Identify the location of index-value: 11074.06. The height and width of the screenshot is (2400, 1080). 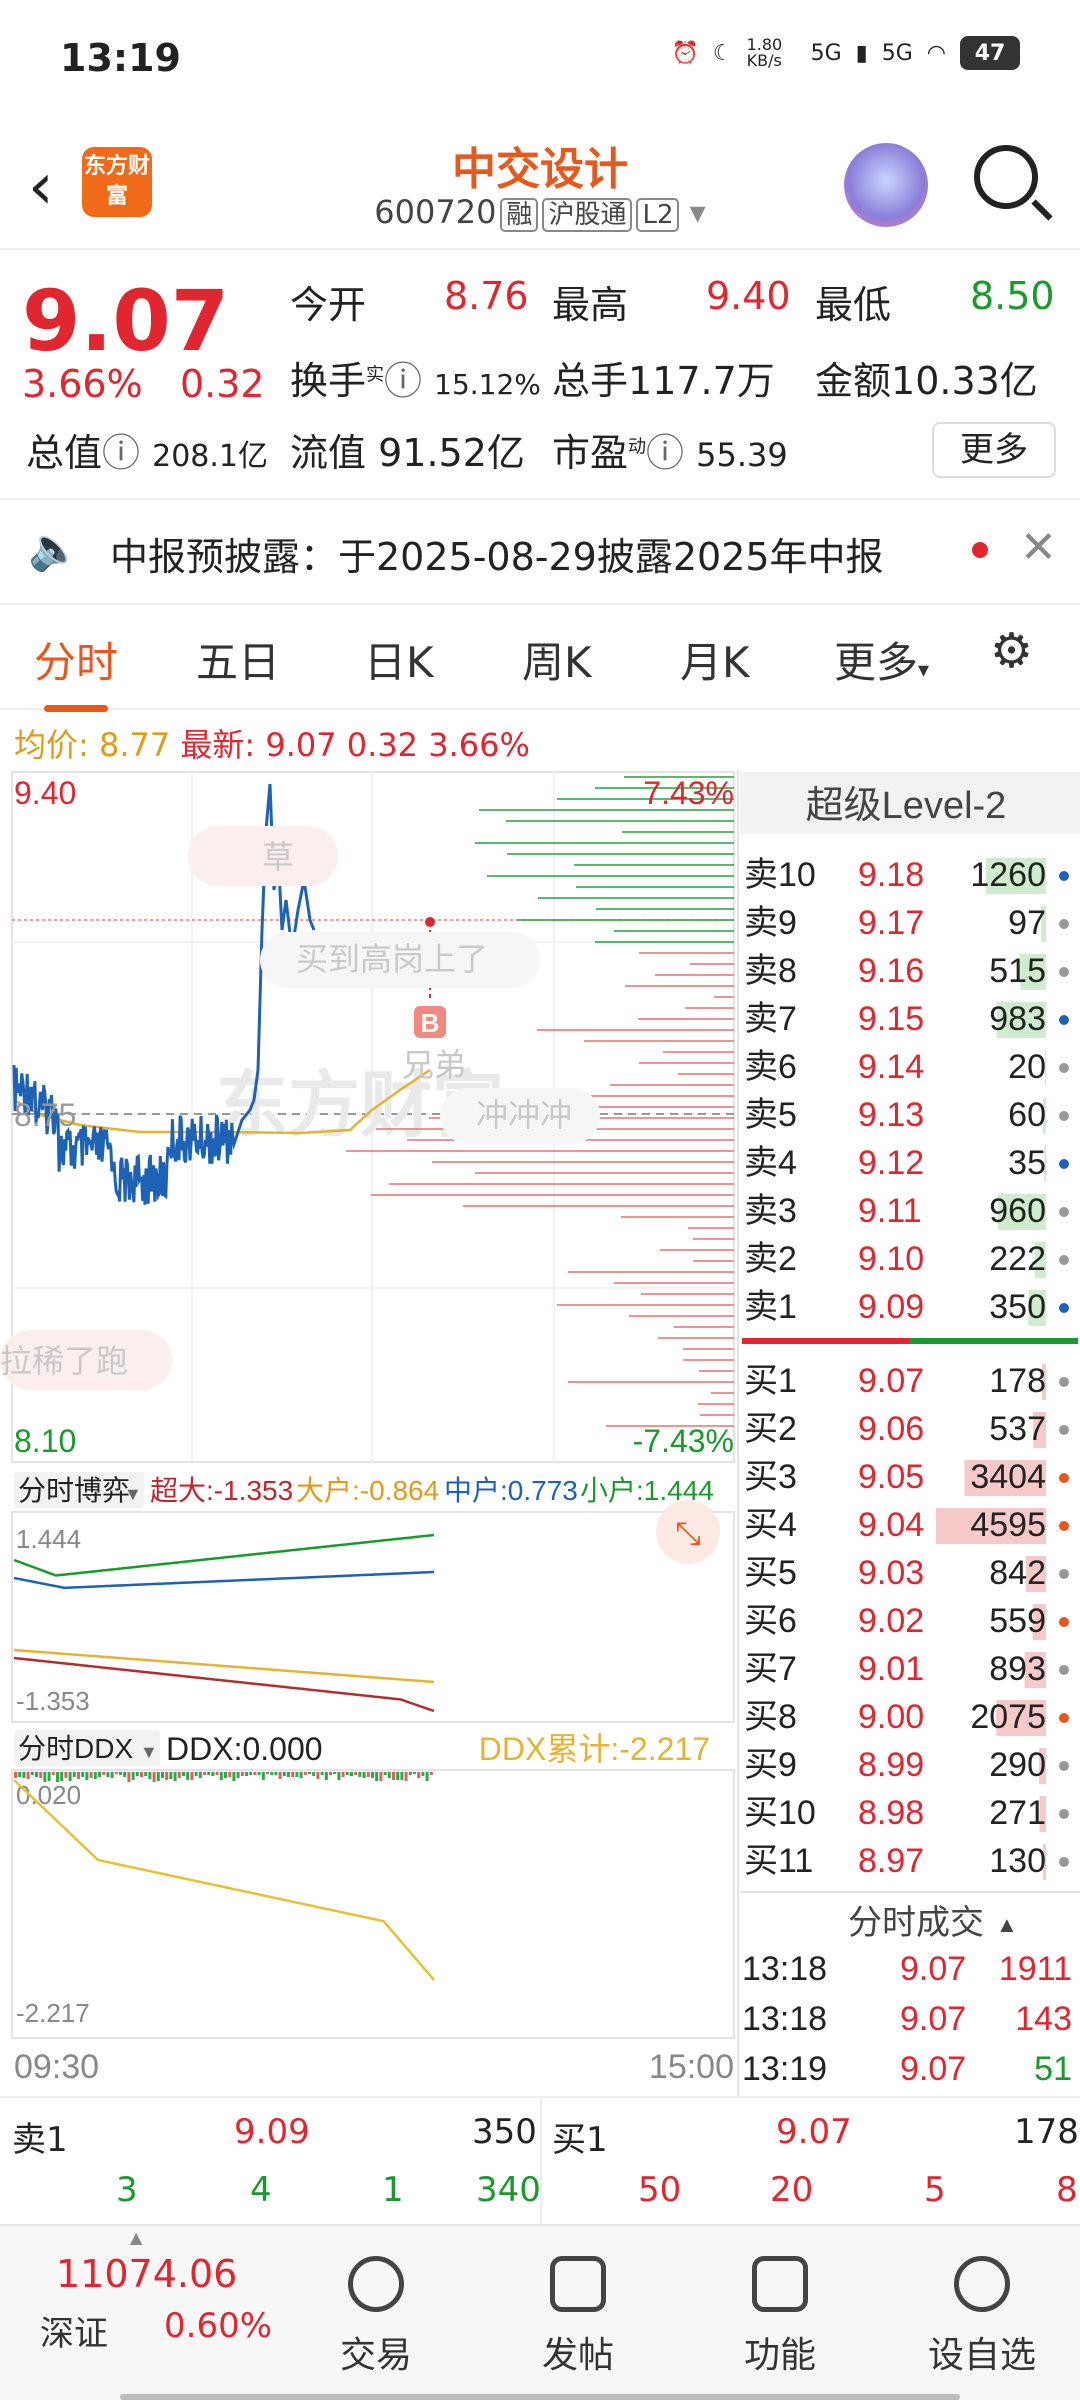
(146, 2274).